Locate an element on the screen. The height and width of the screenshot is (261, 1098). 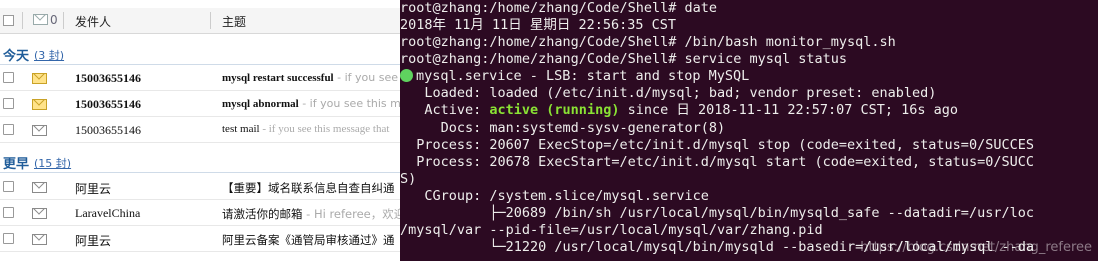
mail-subject: mysql abnormal - if you see this message is located at coordinates (311, 103).